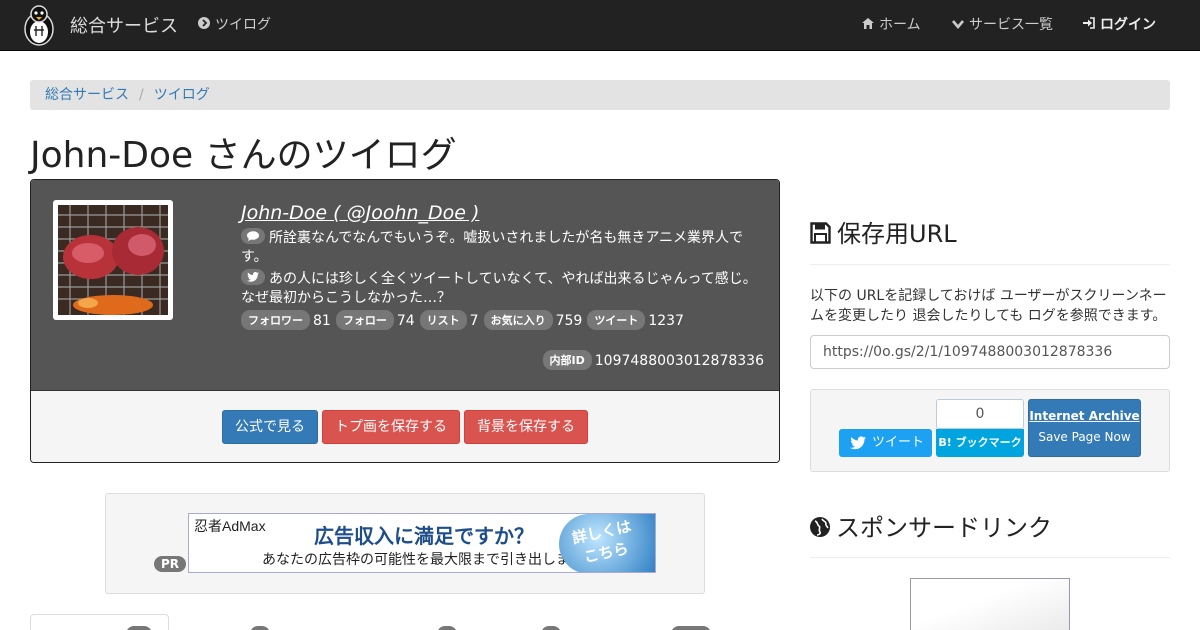 This screenshot has height=630, width=1200. I want to click on brand-link: 総合サービス, so click(98, 25).